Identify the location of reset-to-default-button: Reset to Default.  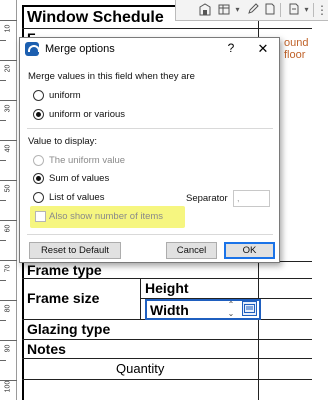
(75, 250).